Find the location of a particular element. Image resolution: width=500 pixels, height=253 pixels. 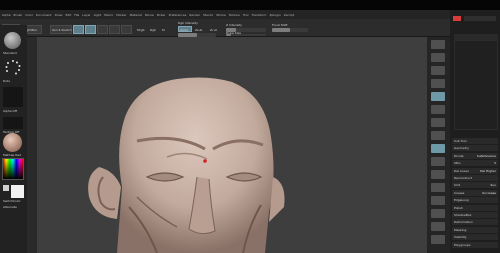

cursor-marker is located at coordinates (205, 161).